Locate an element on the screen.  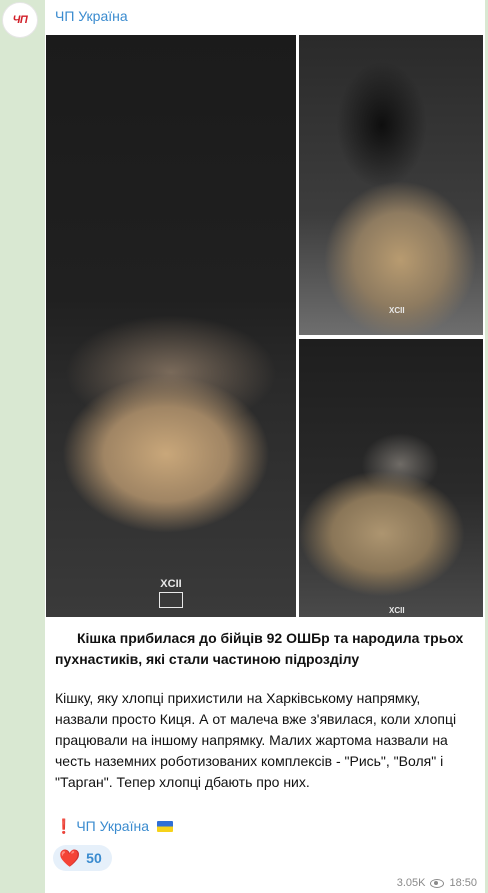
ukraine-flag-icon is located at coordinates (164, 826).